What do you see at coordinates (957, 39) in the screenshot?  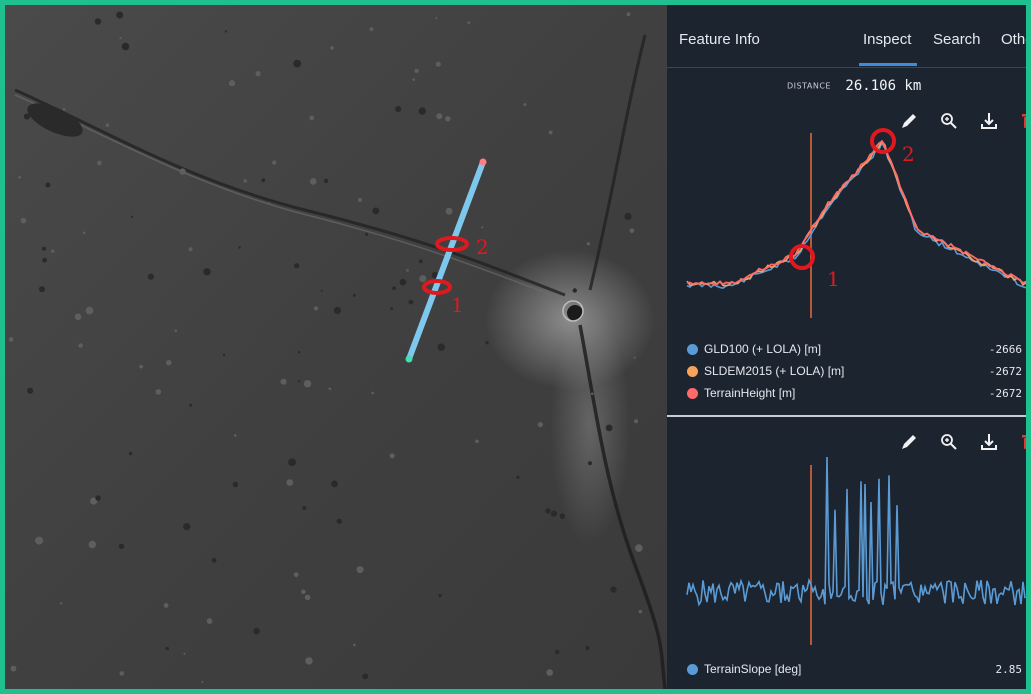 I see `tab-search: Search` at bounding box center [957, 39].